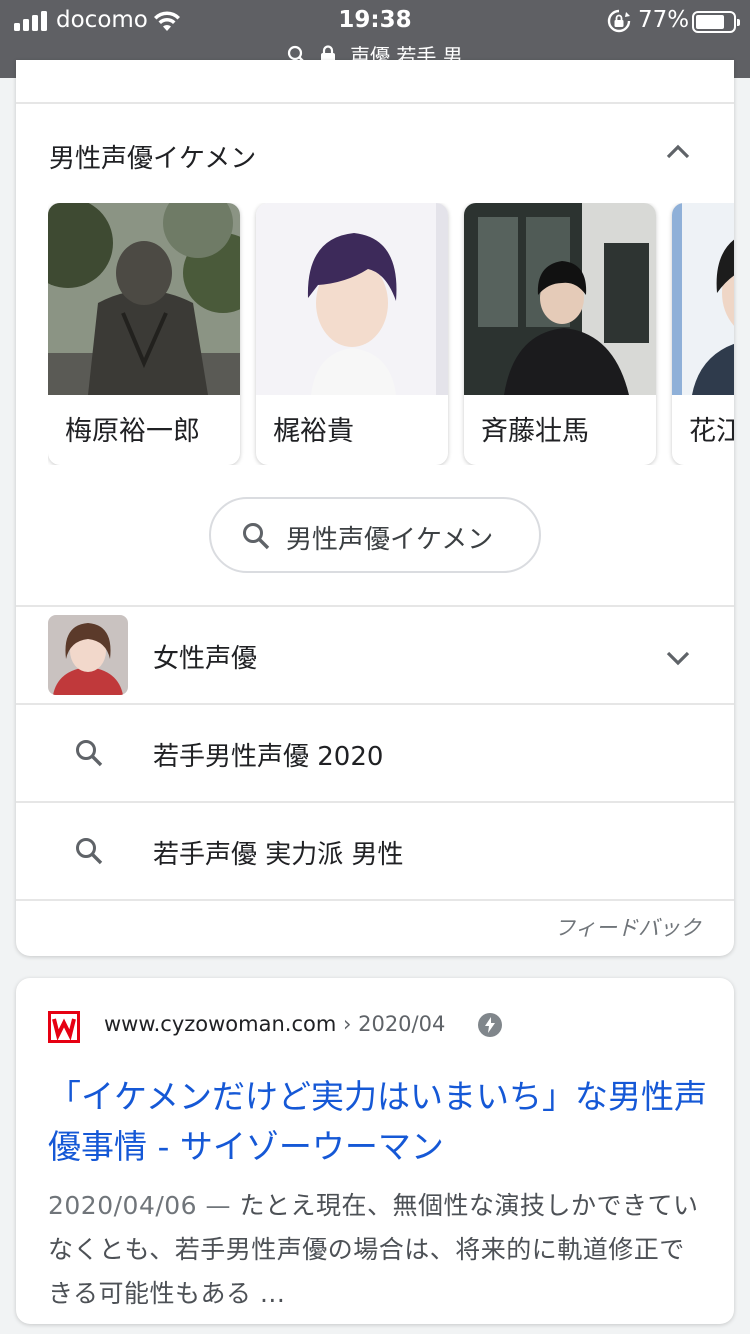  What do you see at coordinates (678, 153) in the screenshot?
I see `chevron-up-icon` at bounding box center [678, 153].